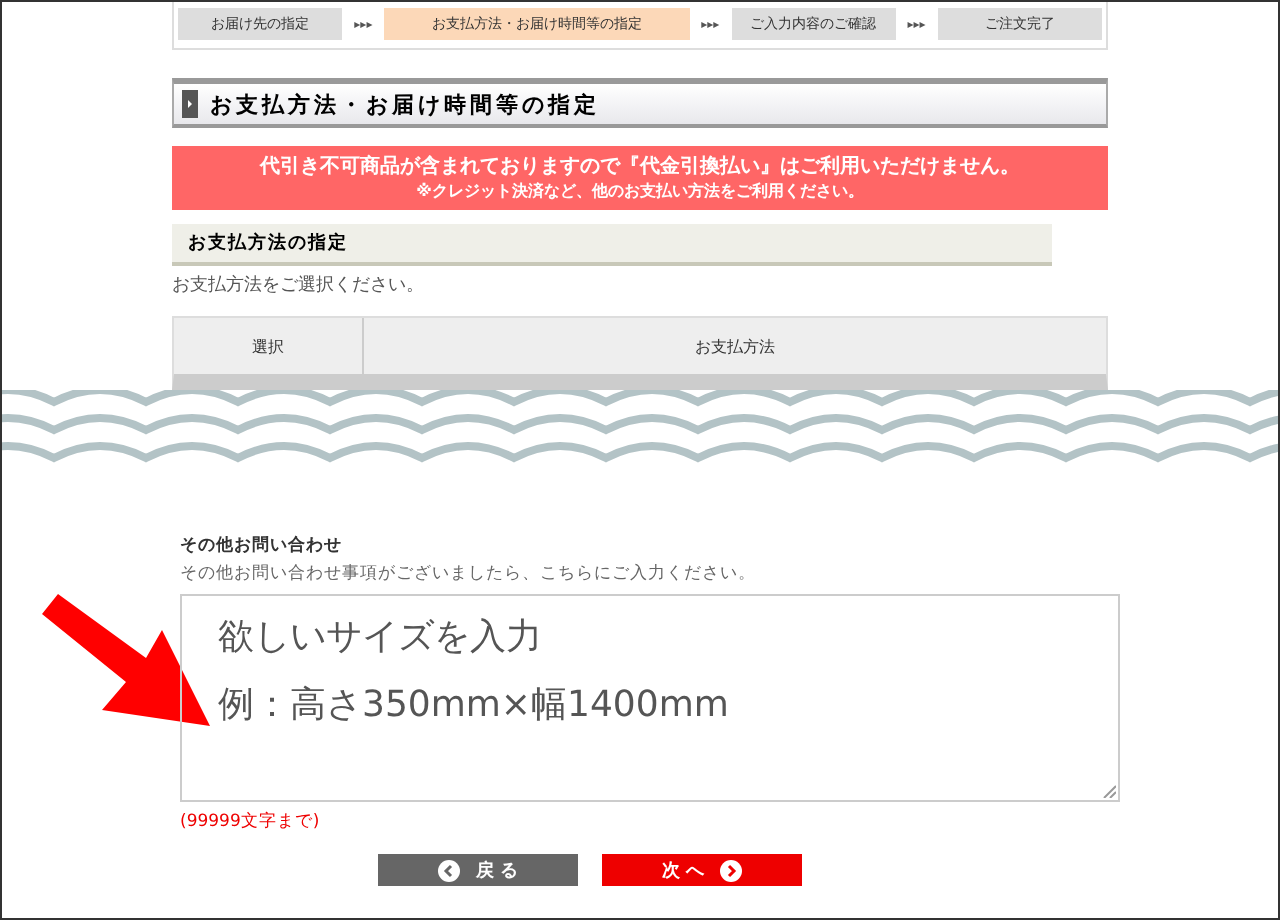 The height and width of the screenshot is (920, 1280). What do you see at coordinates (478, 870) in the screenshot?
I see `back-button: 戻 る` at bounding box center [478, 870].